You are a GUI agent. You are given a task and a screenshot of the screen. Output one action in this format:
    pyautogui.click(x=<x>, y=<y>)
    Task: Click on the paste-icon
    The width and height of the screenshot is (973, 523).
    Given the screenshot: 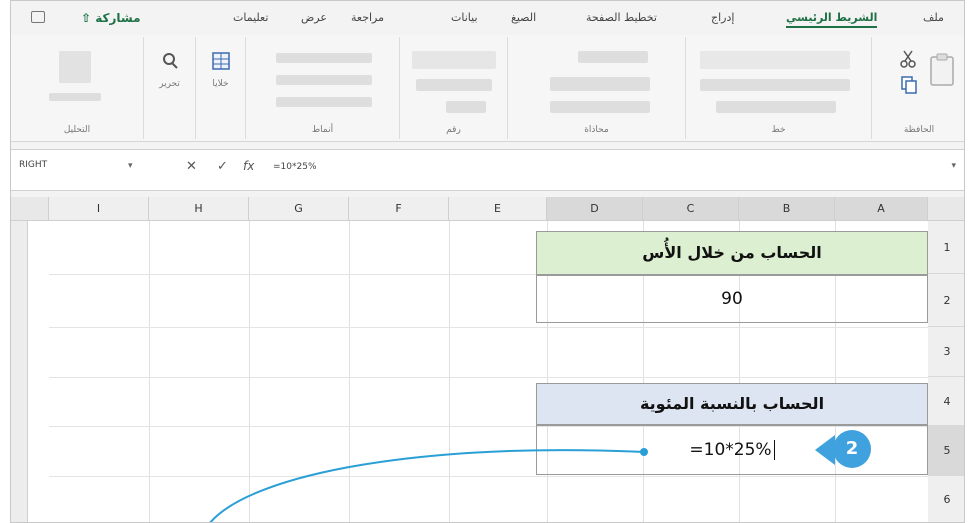 What is the action you would take?
    pyautogui.click(x=943, y=70)
    